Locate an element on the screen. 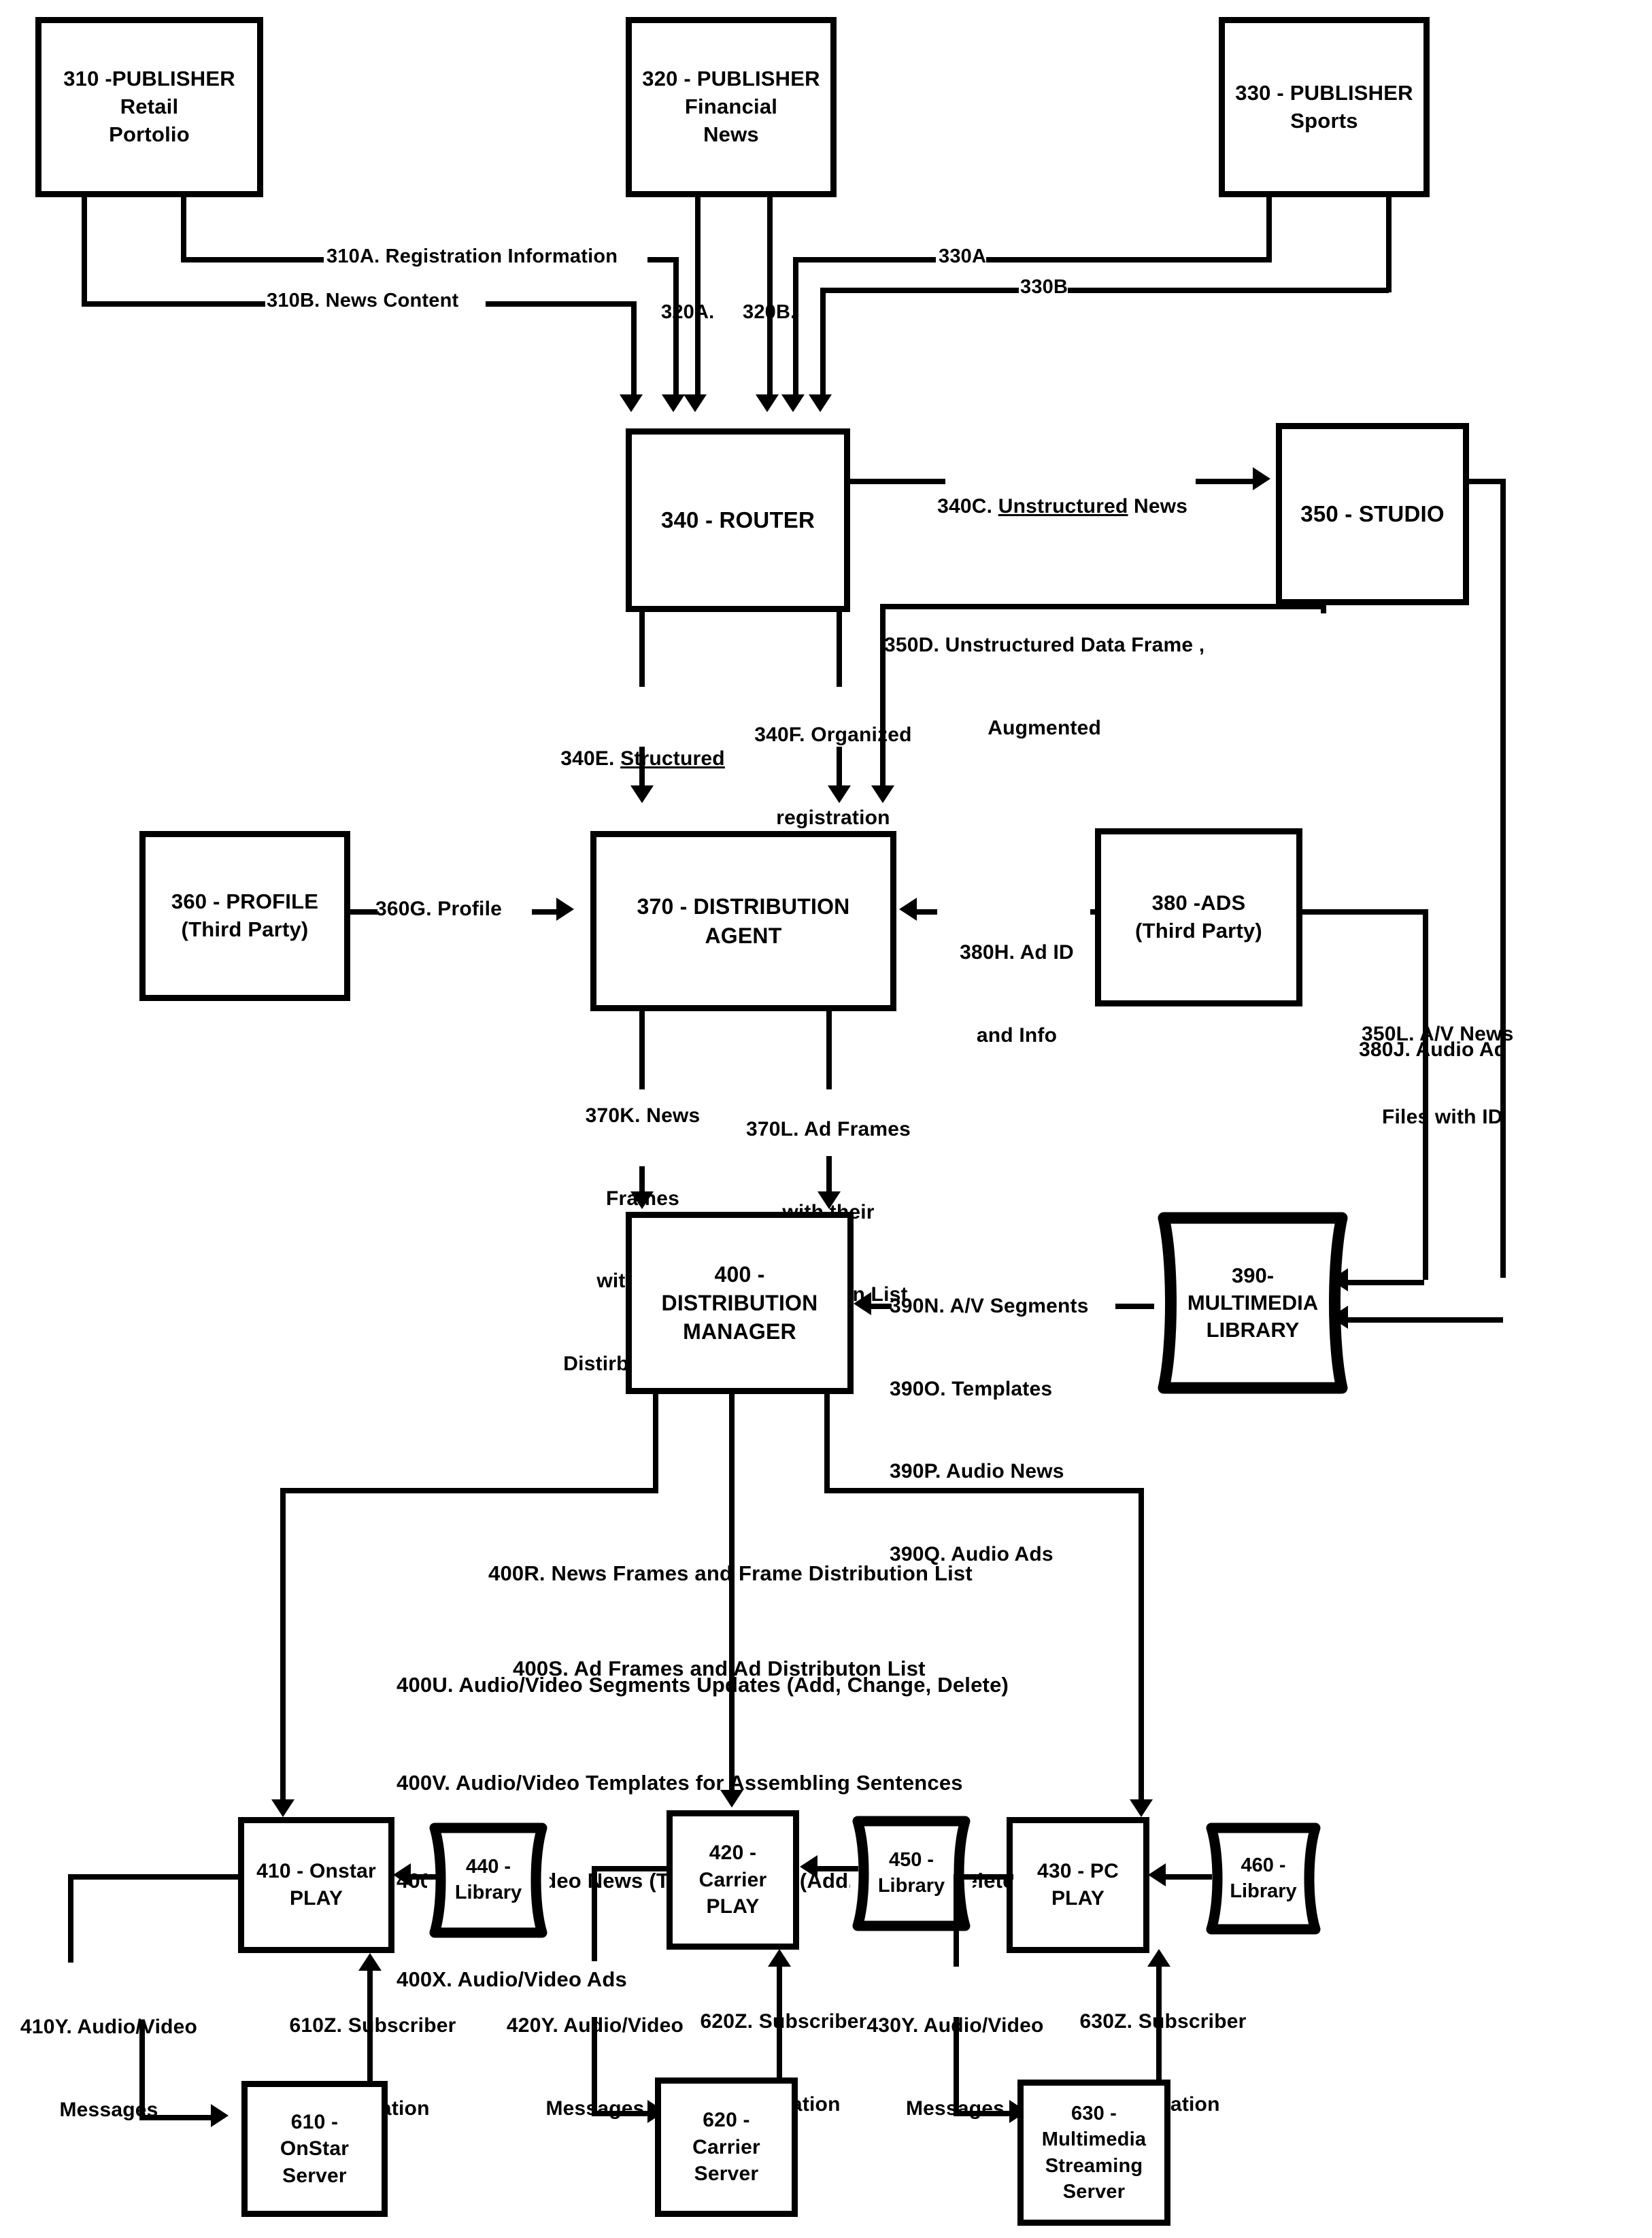  flow-label-310A: 310A. Registration Information is located at coordinates (472, 256).